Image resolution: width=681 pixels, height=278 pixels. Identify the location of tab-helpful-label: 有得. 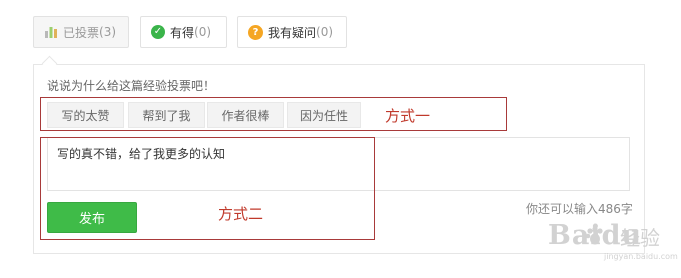
(182, 32).